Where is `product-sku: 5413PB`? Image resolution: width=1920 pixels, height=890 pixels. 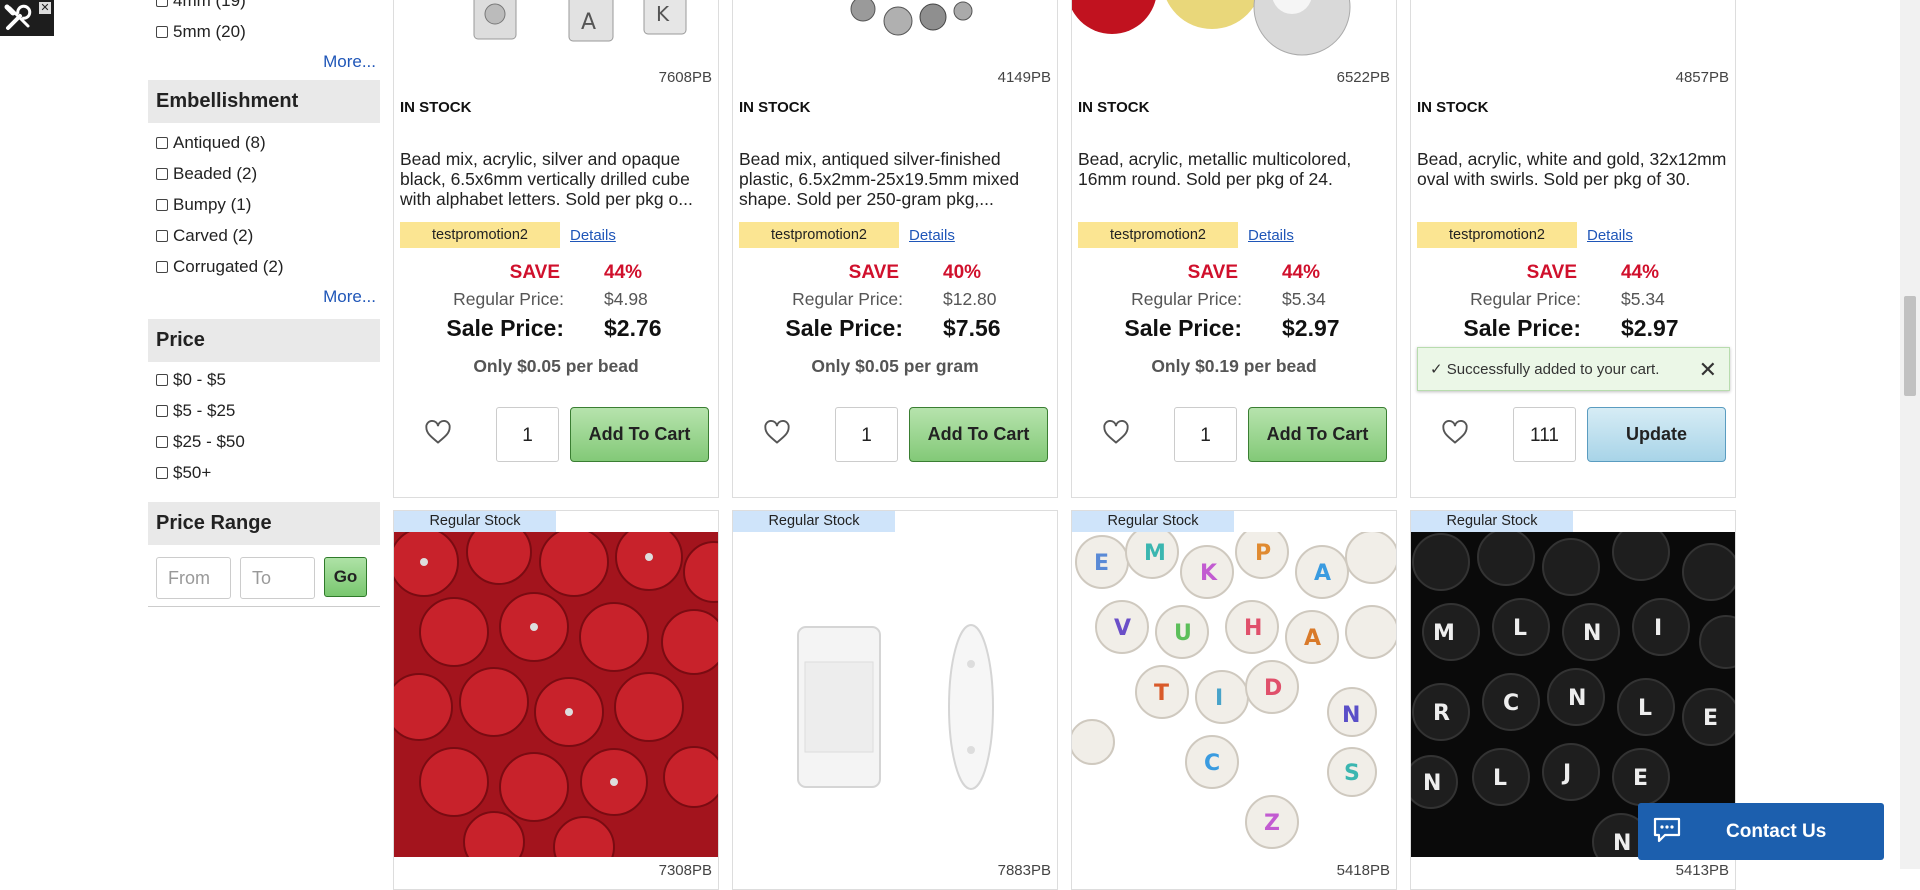 product-sku: 5413PB is located at coordinates (1702, 870).